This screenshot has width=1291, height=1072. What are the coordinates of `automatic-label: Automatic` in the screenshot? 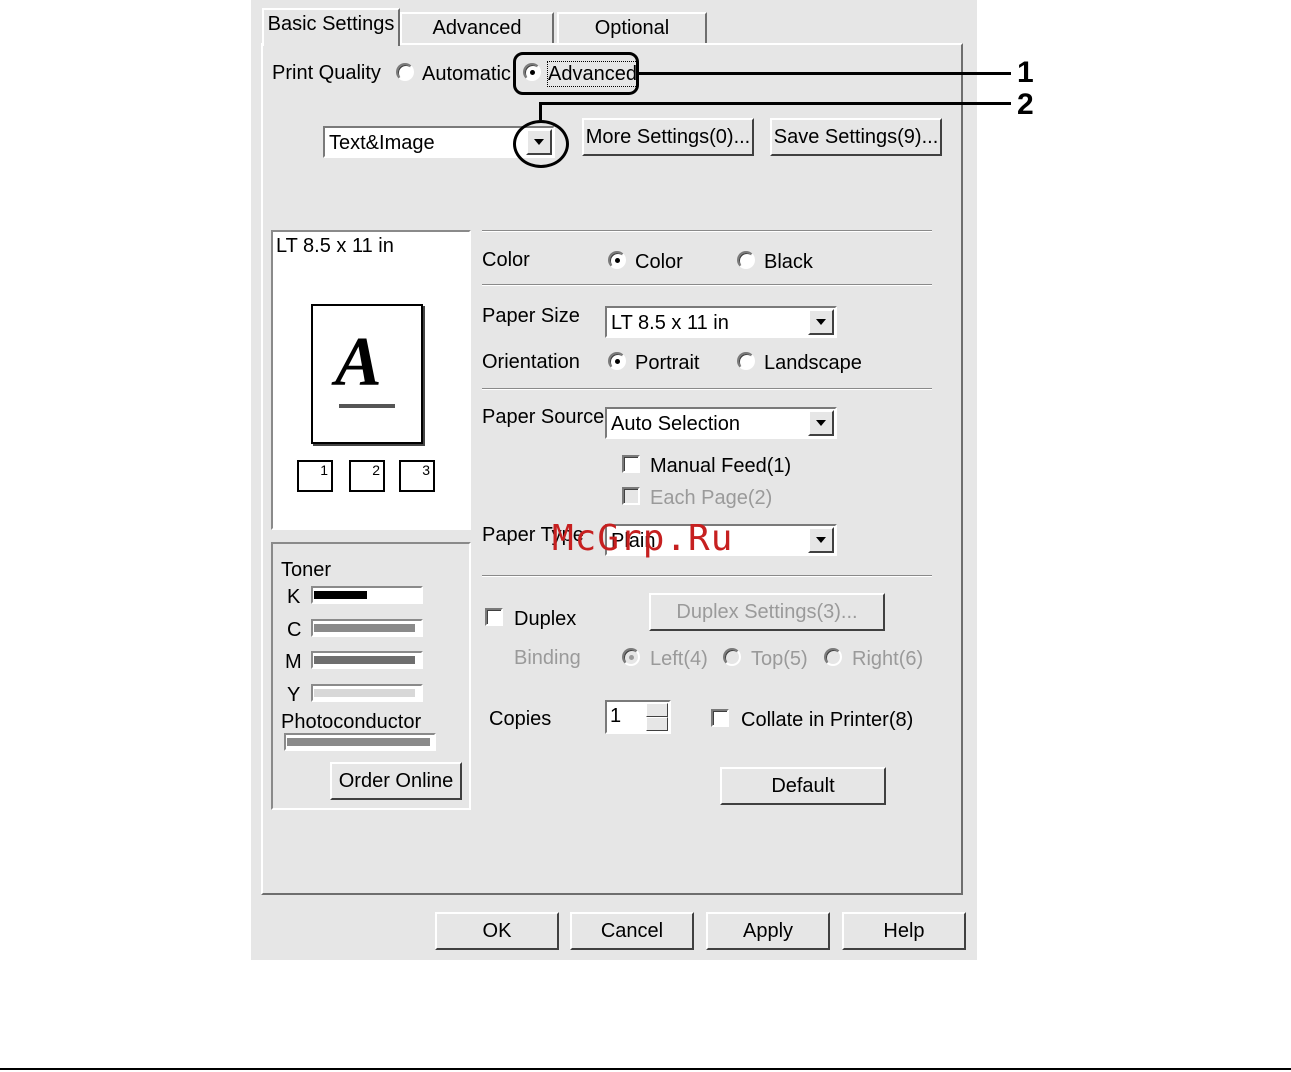 It's located at (466, 74).